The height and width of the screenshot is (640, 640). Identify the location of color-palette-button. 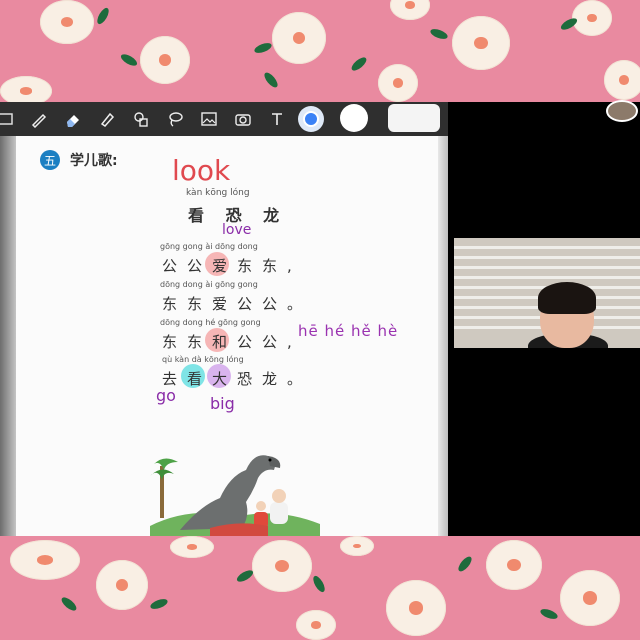
(414, 118).